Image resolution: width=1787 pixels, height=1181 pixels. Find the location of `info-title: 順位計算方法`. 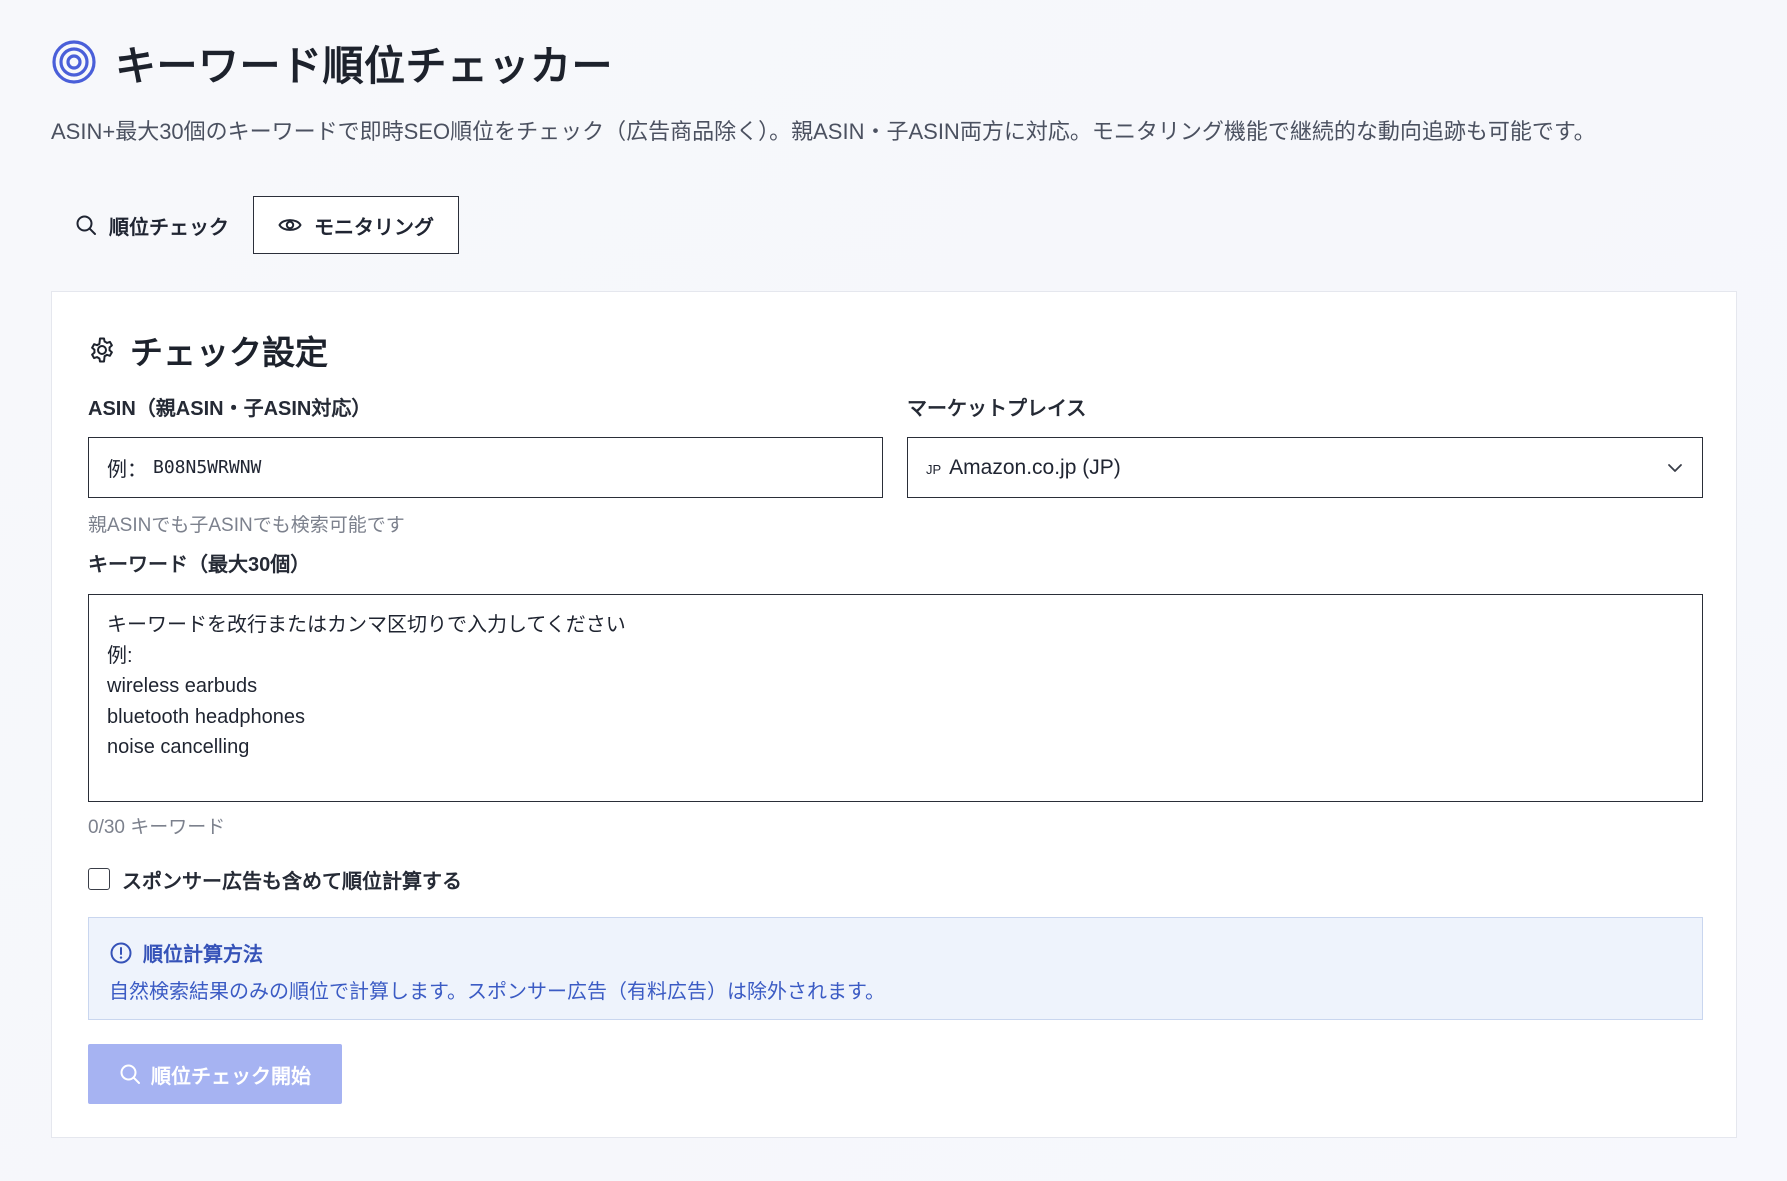

info-title: 順位計算方法 is located at coordinates (203, 955).